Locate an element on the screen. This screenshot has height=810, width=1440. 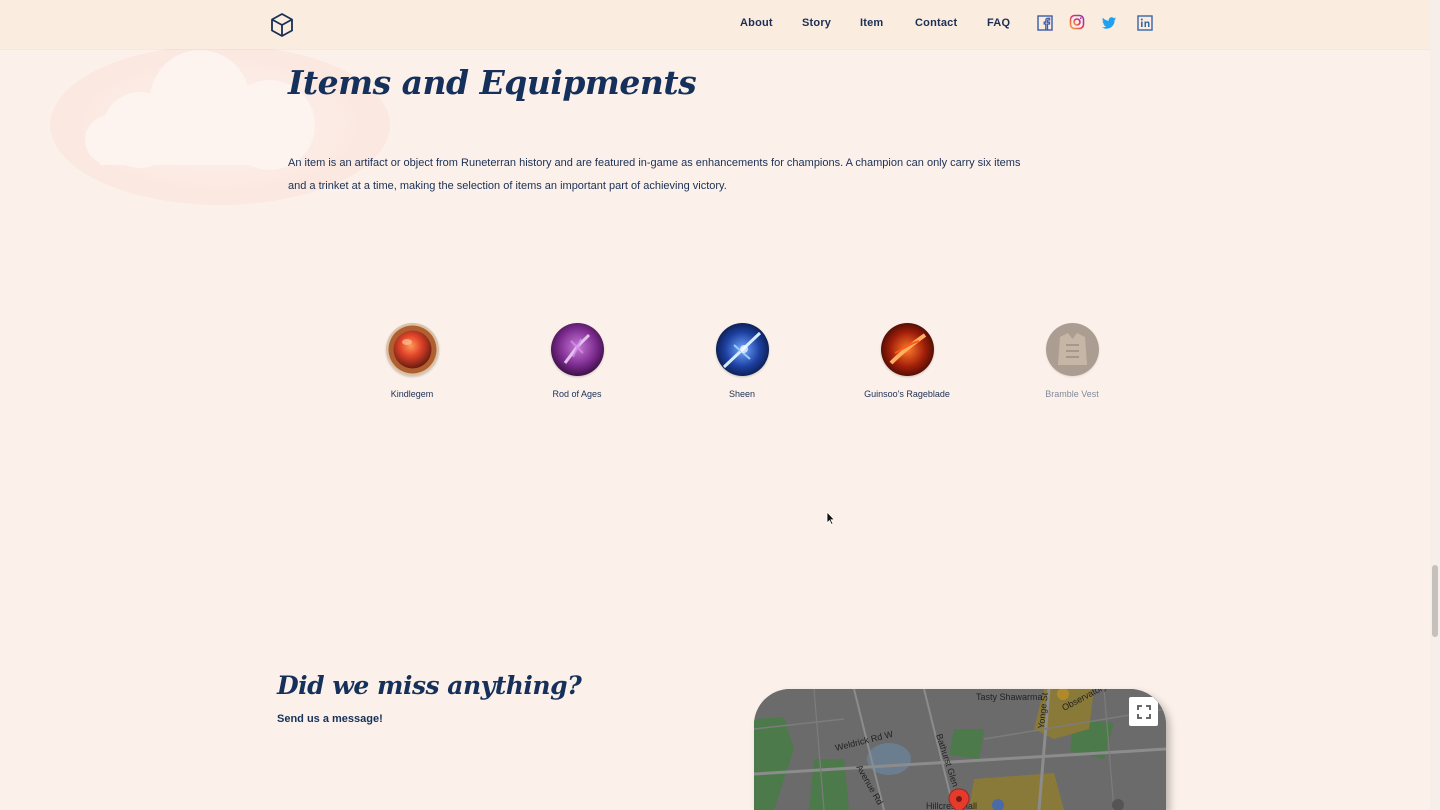
twitter-icon is located at coordinates (1109, 23).